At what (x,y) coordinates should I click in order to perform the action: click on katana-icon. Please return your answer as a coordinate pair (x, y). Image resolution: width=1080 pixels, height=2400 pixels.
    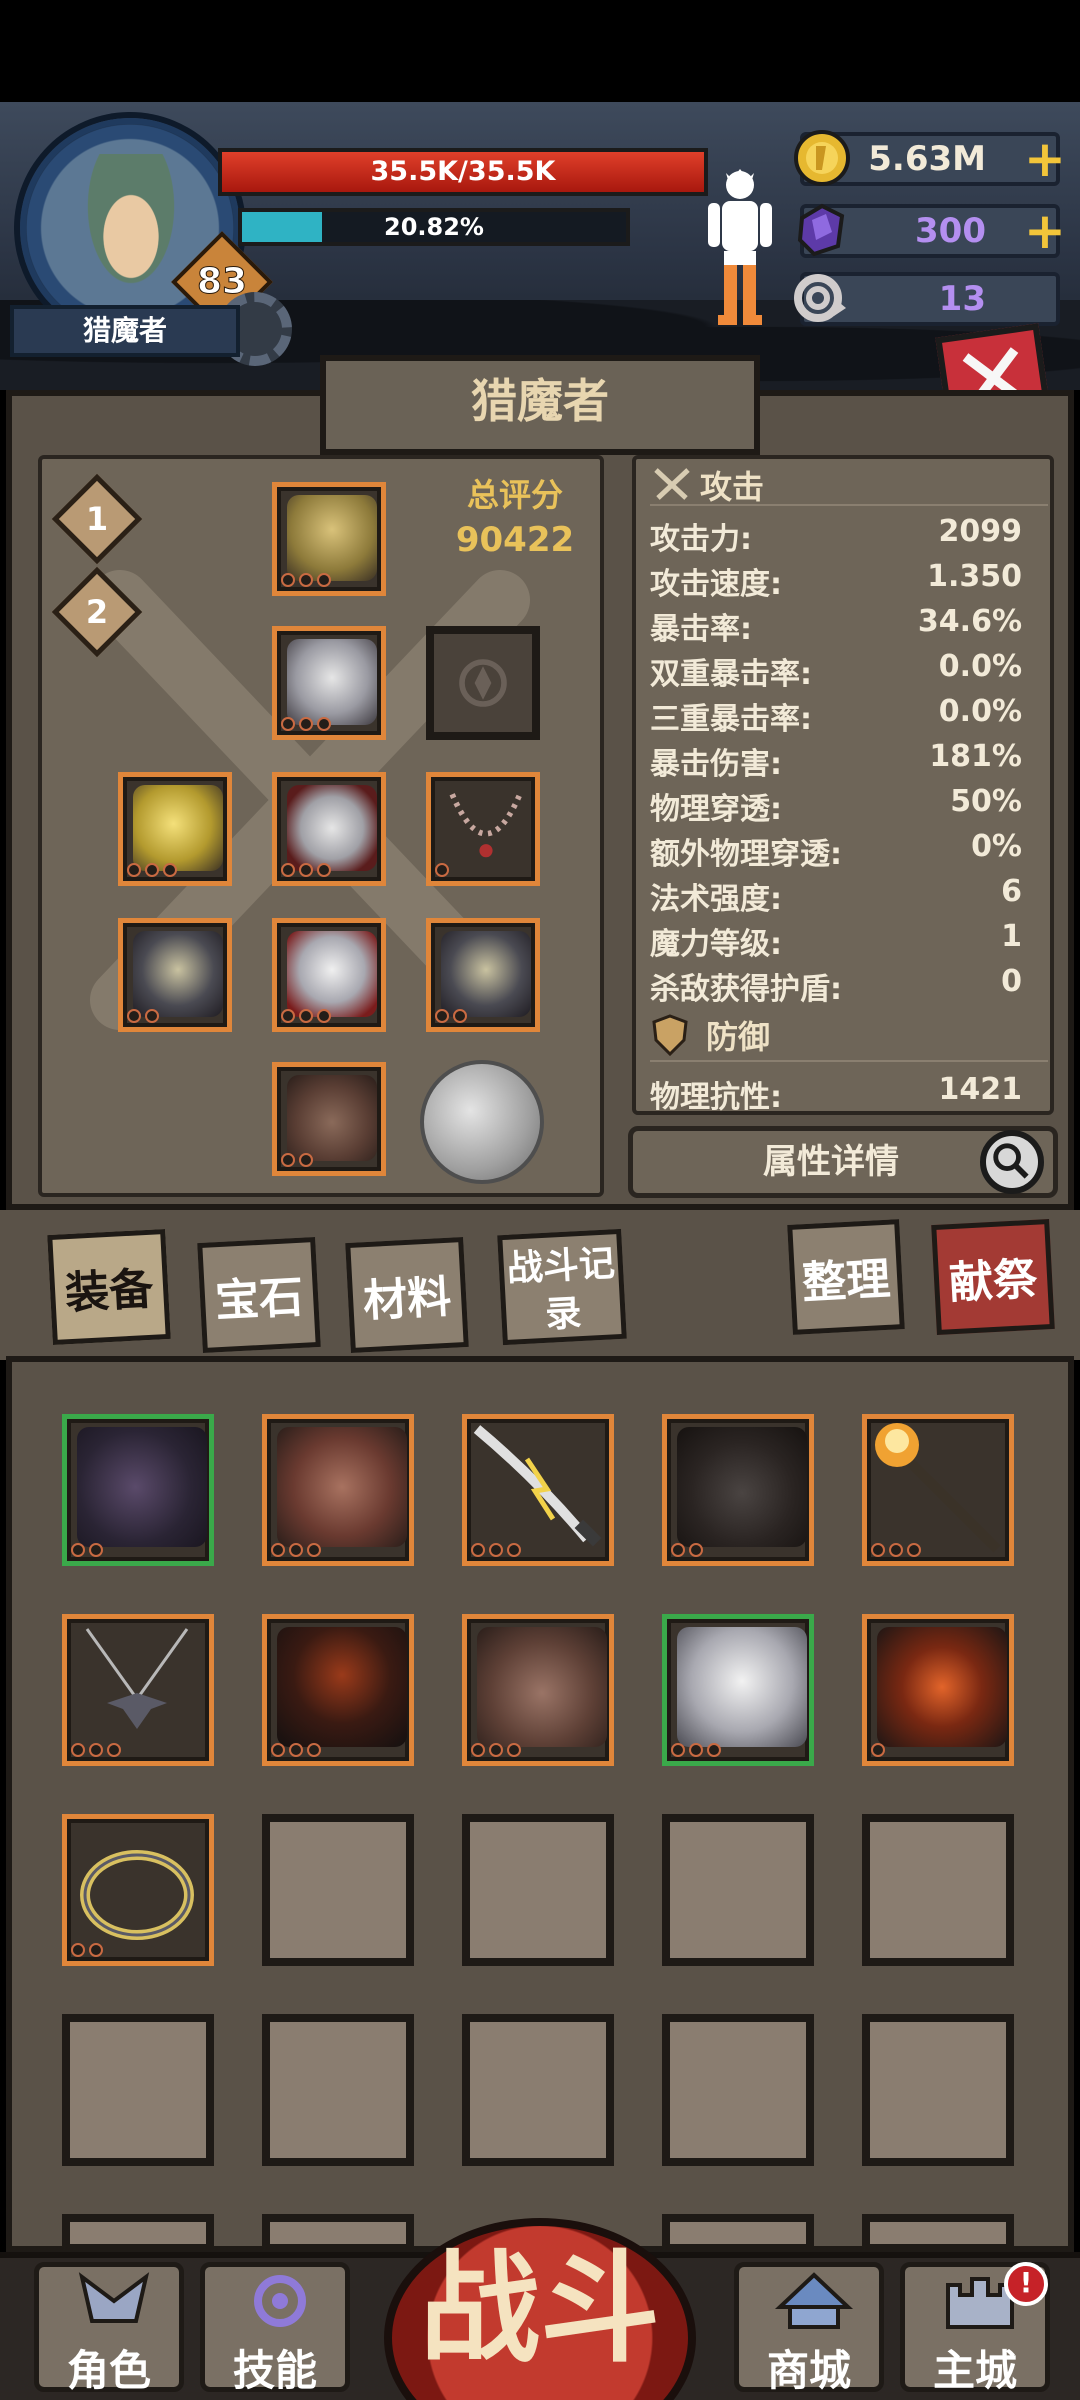
    Looking at the image, I should click on (537, 1486).